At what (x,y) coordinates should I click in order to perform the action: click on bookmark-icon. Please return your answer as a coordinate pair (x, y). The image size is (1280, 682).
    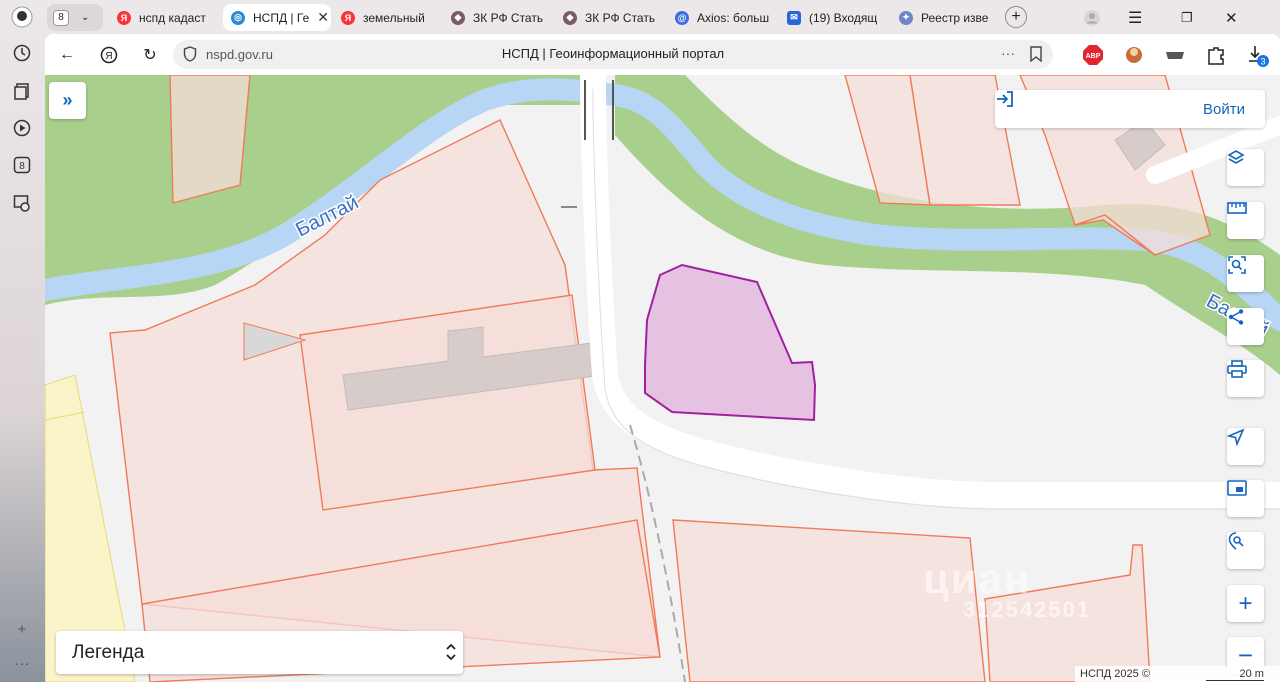
    Looking at the image, I should click on (1036, 56).